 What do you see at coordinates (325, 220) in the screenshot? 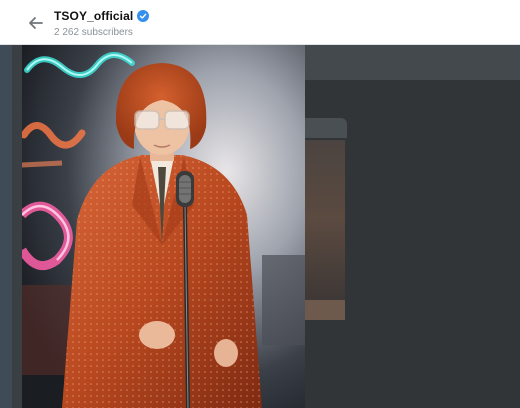
I see `blurred-thumbnail` at bounding box center [325, 220].